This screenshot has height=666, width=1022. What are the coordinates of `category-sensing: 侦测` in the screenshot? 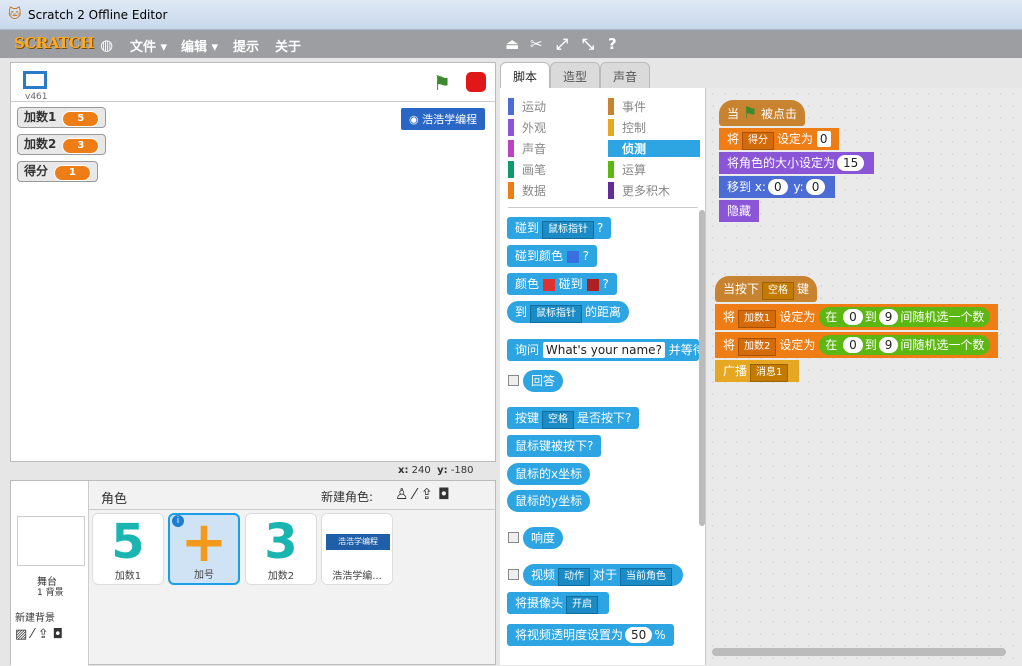 It's located at (654, 148).